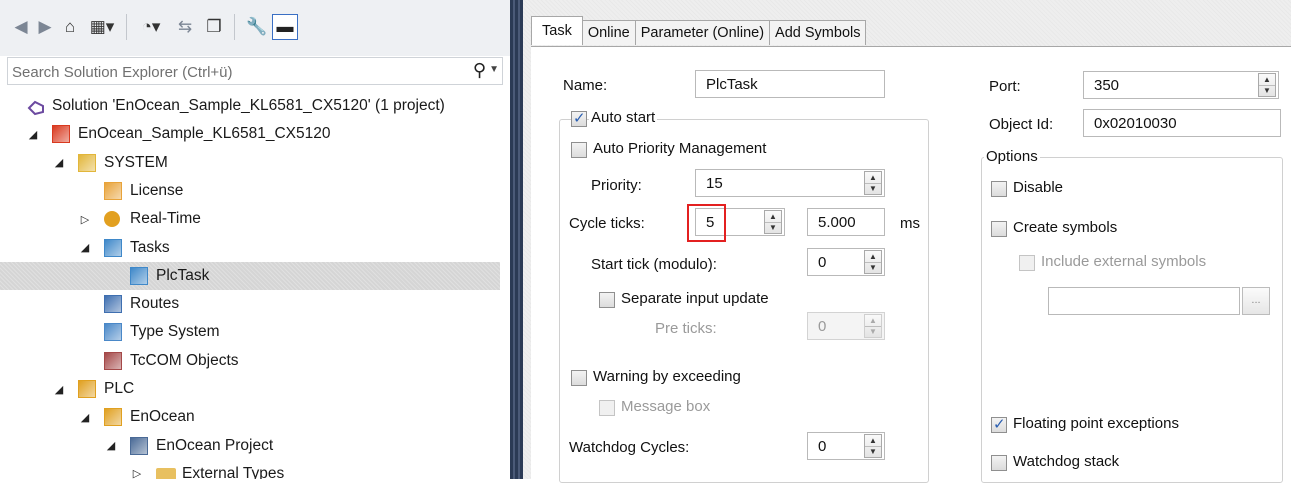  I want to click on back-icon: ◀, so click(21, 27).